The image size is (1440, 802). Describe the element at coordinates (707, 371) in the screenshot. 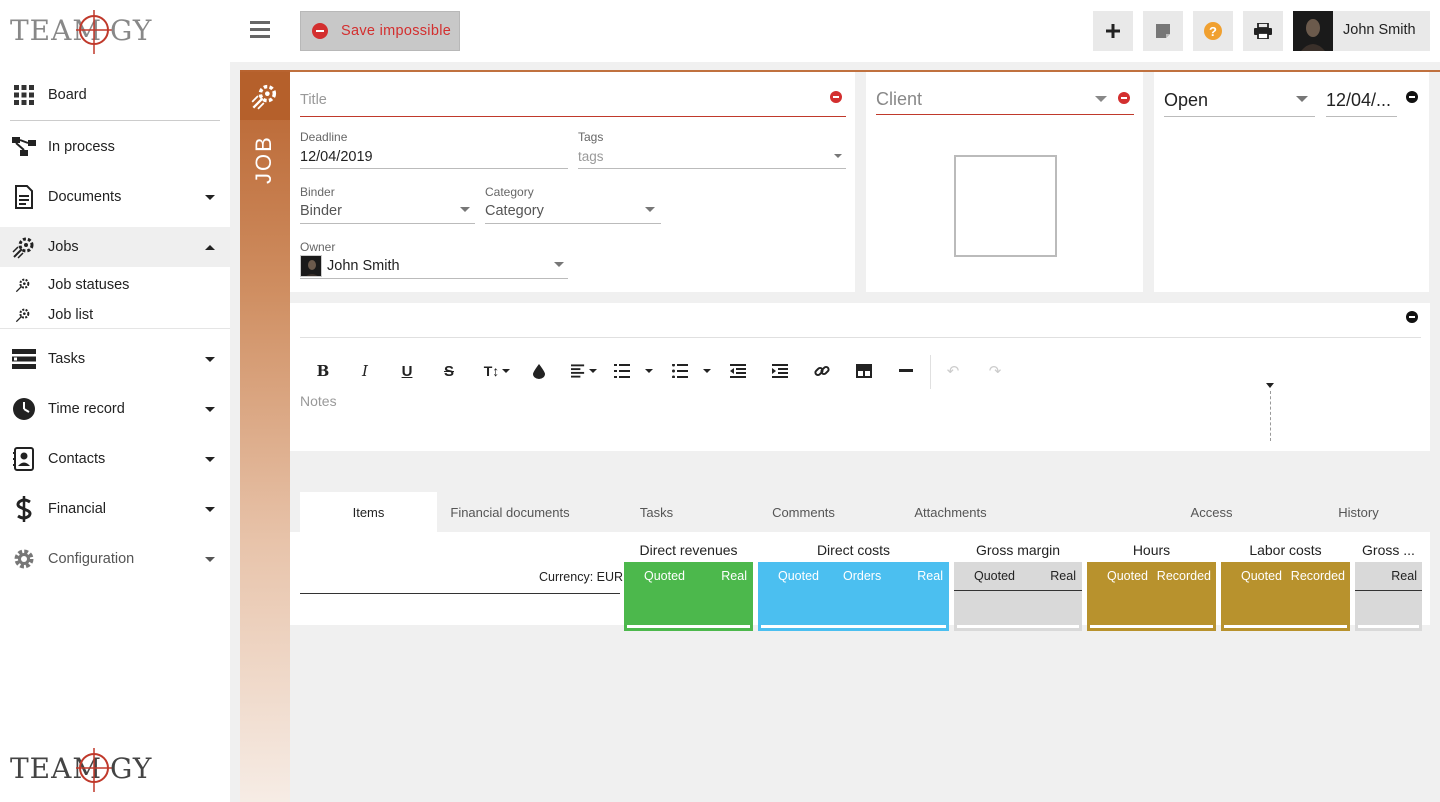

I see `bullet-list-dropdown` at that location.